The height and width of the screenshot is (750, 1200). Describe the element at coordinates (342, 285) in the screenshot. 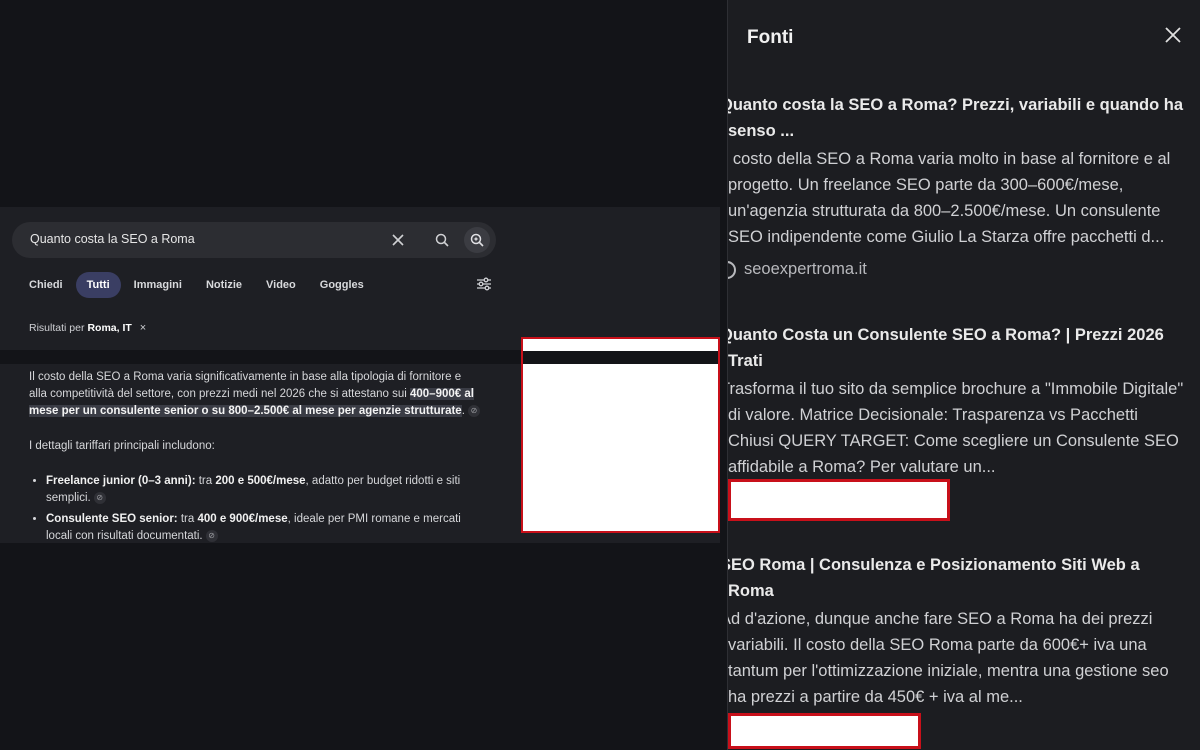

I see `tab-goggles: Goggles` at that location.